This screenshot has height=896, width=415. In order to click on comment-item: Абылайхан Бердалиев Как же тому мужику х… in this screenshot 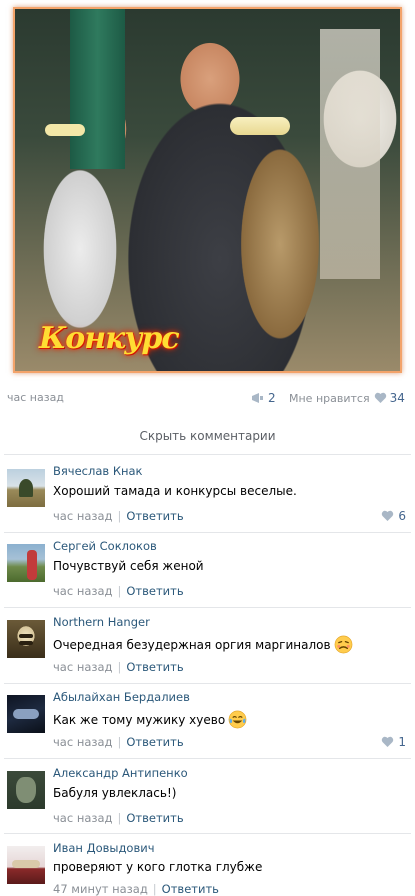, I will do `click(207, 723)`.